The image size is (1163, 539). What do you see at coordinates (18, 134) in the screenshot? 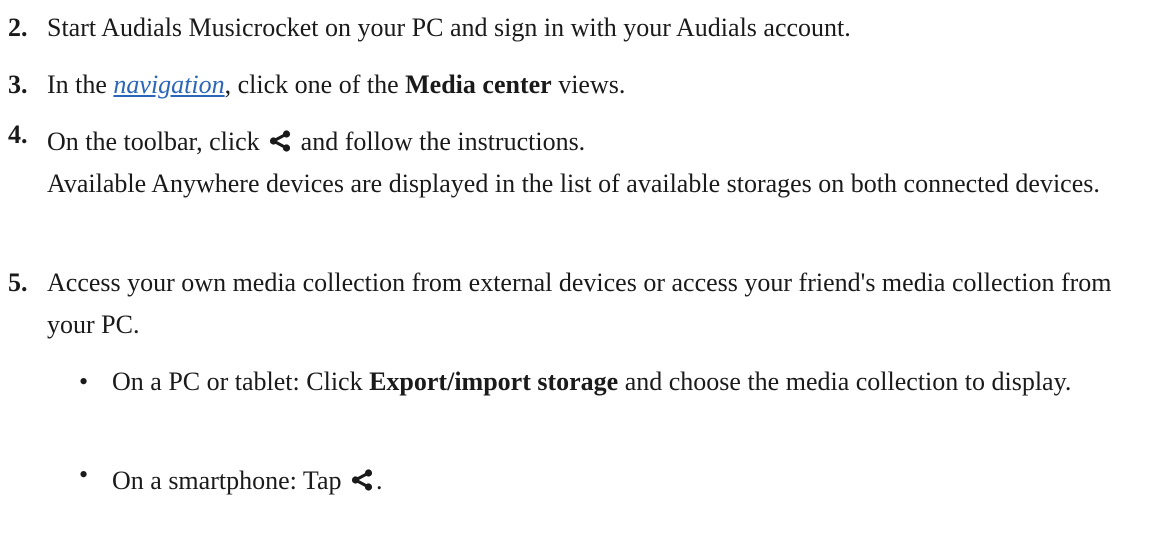
I see `step-number: 4.` at bounding box center [18, 134].